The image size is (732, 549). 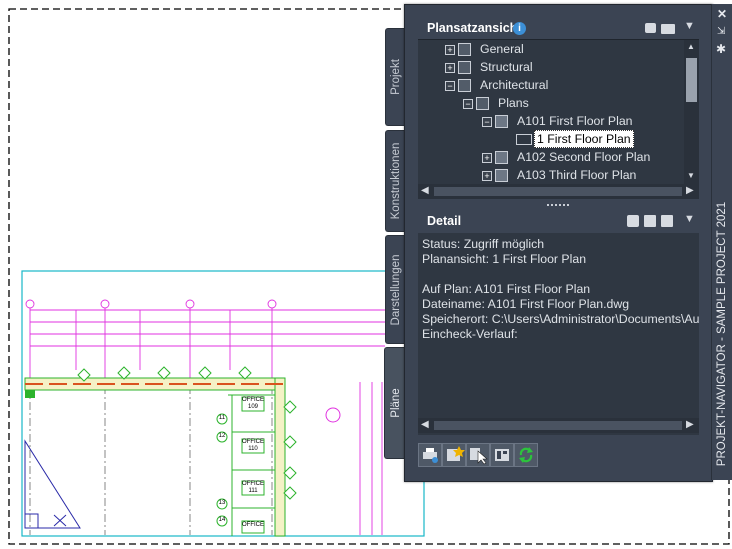 I want to click on tab-label: Darstellungen, so click(x=396, y=289).